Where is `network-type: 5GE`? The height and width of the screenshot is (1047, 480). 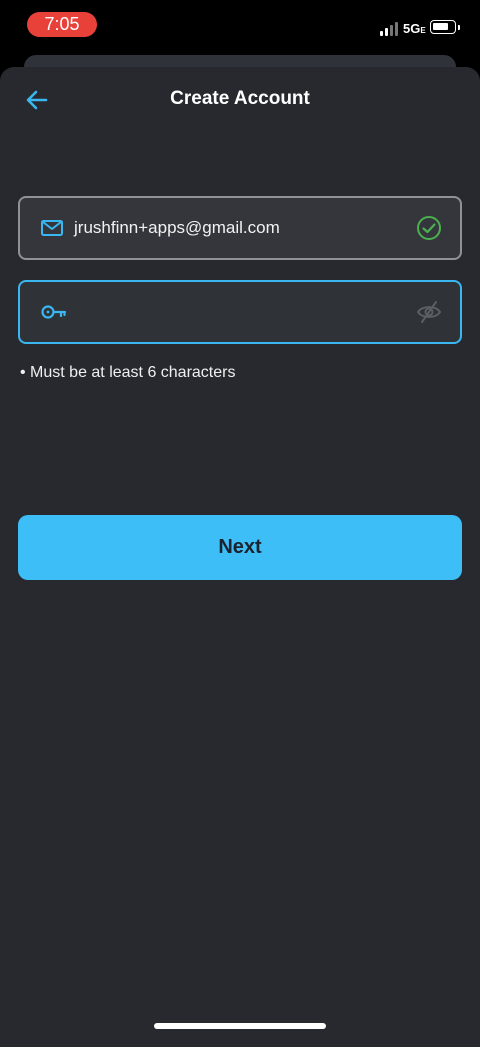 network-type: 5GE is located at coordinates (414, 28).